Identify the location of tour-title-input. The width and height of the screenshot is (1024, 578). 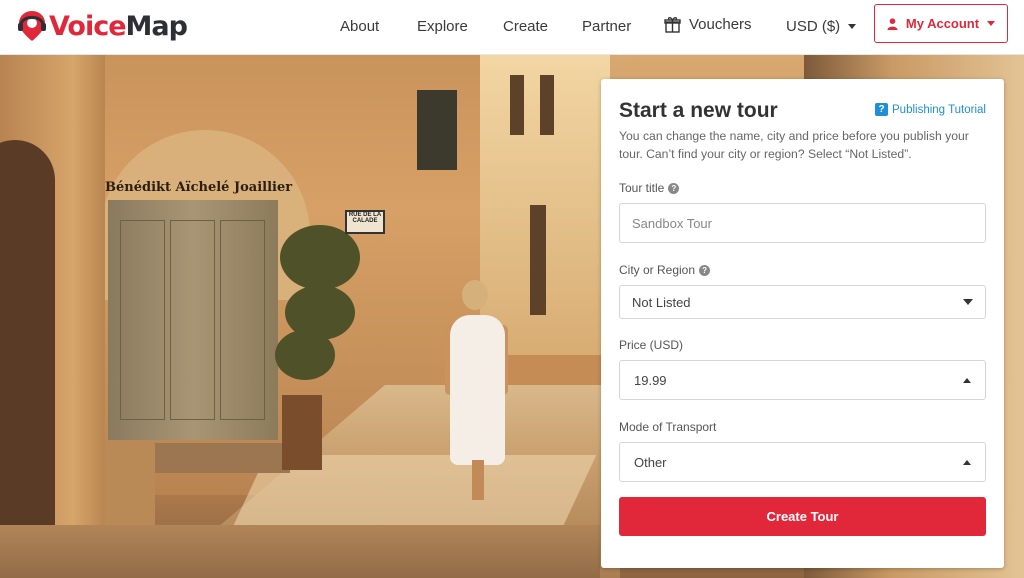
(802, 223).